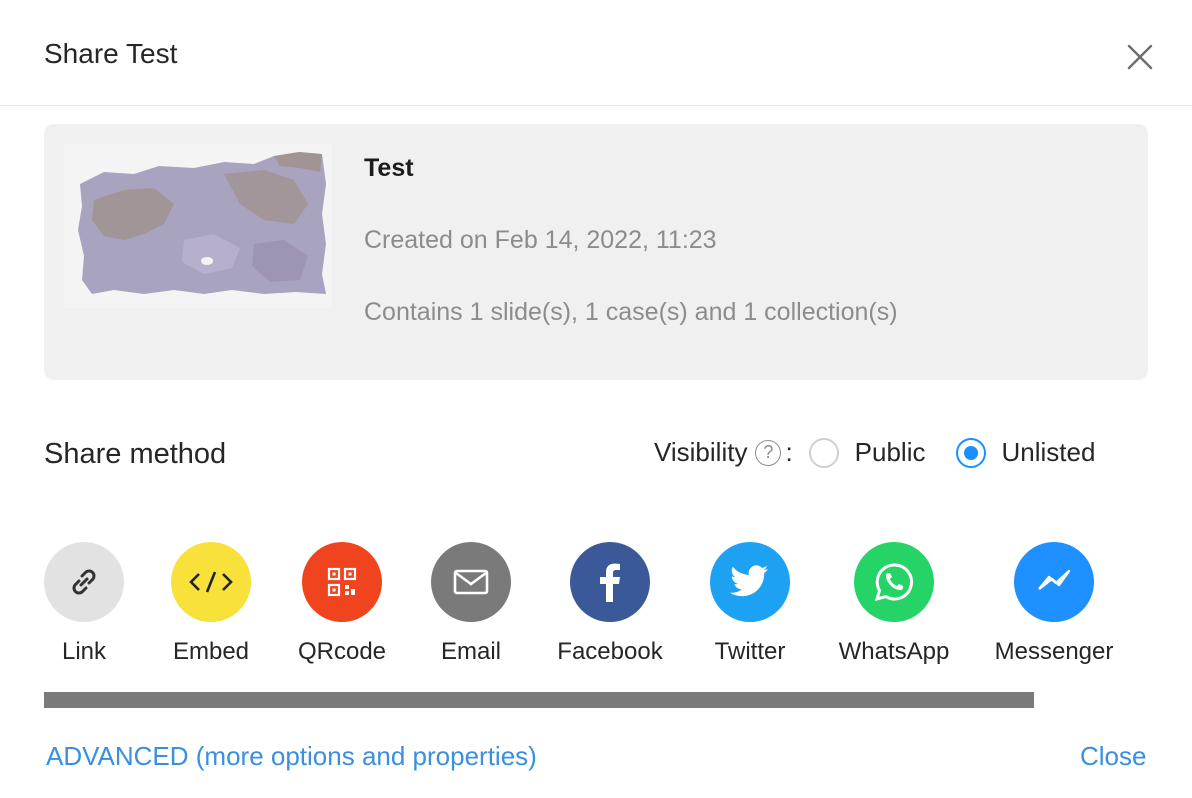  What do you see at coordinates (135, 454) in the screenshot?
I see `share-method-heading: Share method` at bounding box center [135, 454].